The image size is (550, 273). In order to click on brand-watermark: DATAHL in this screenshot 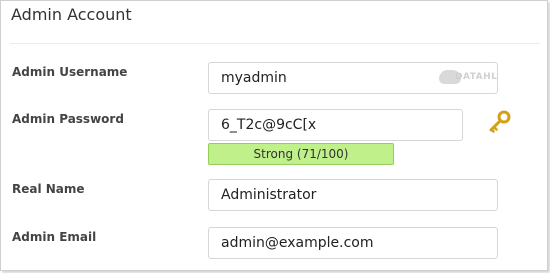, I will do `click(469, 78)`.